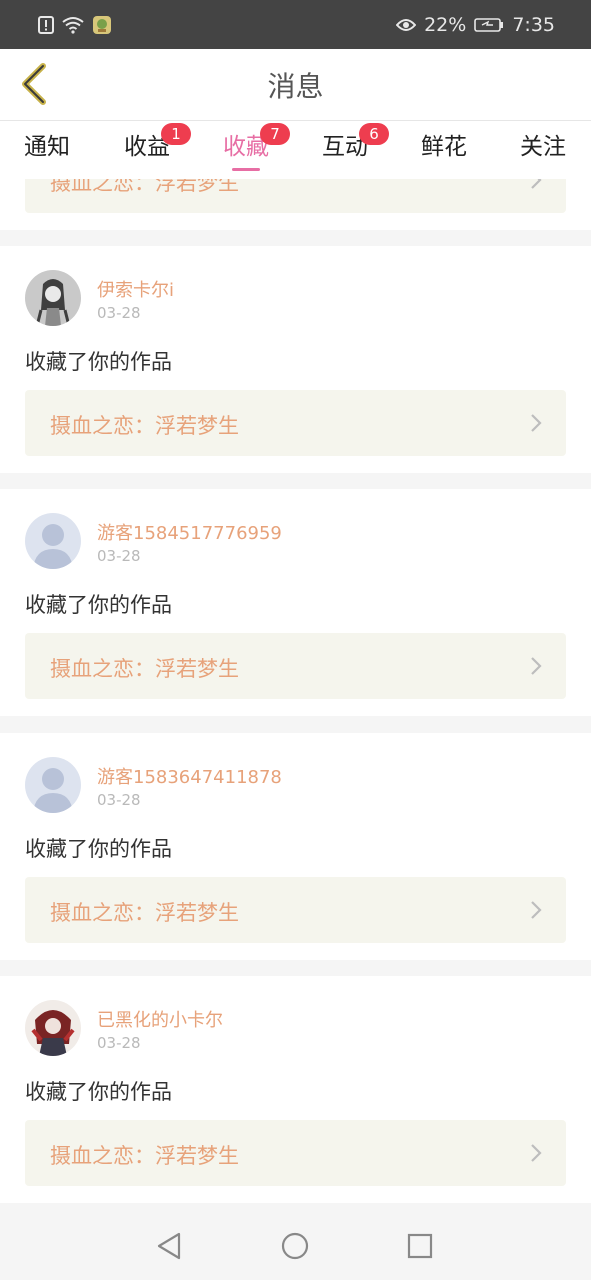 Image resolution: width=591 pixels, height=1280 pixels. I want to click on tab-bar: 通知 收益 1 收藏 7 互动 6 鲜花 关注, so click(295, 150).